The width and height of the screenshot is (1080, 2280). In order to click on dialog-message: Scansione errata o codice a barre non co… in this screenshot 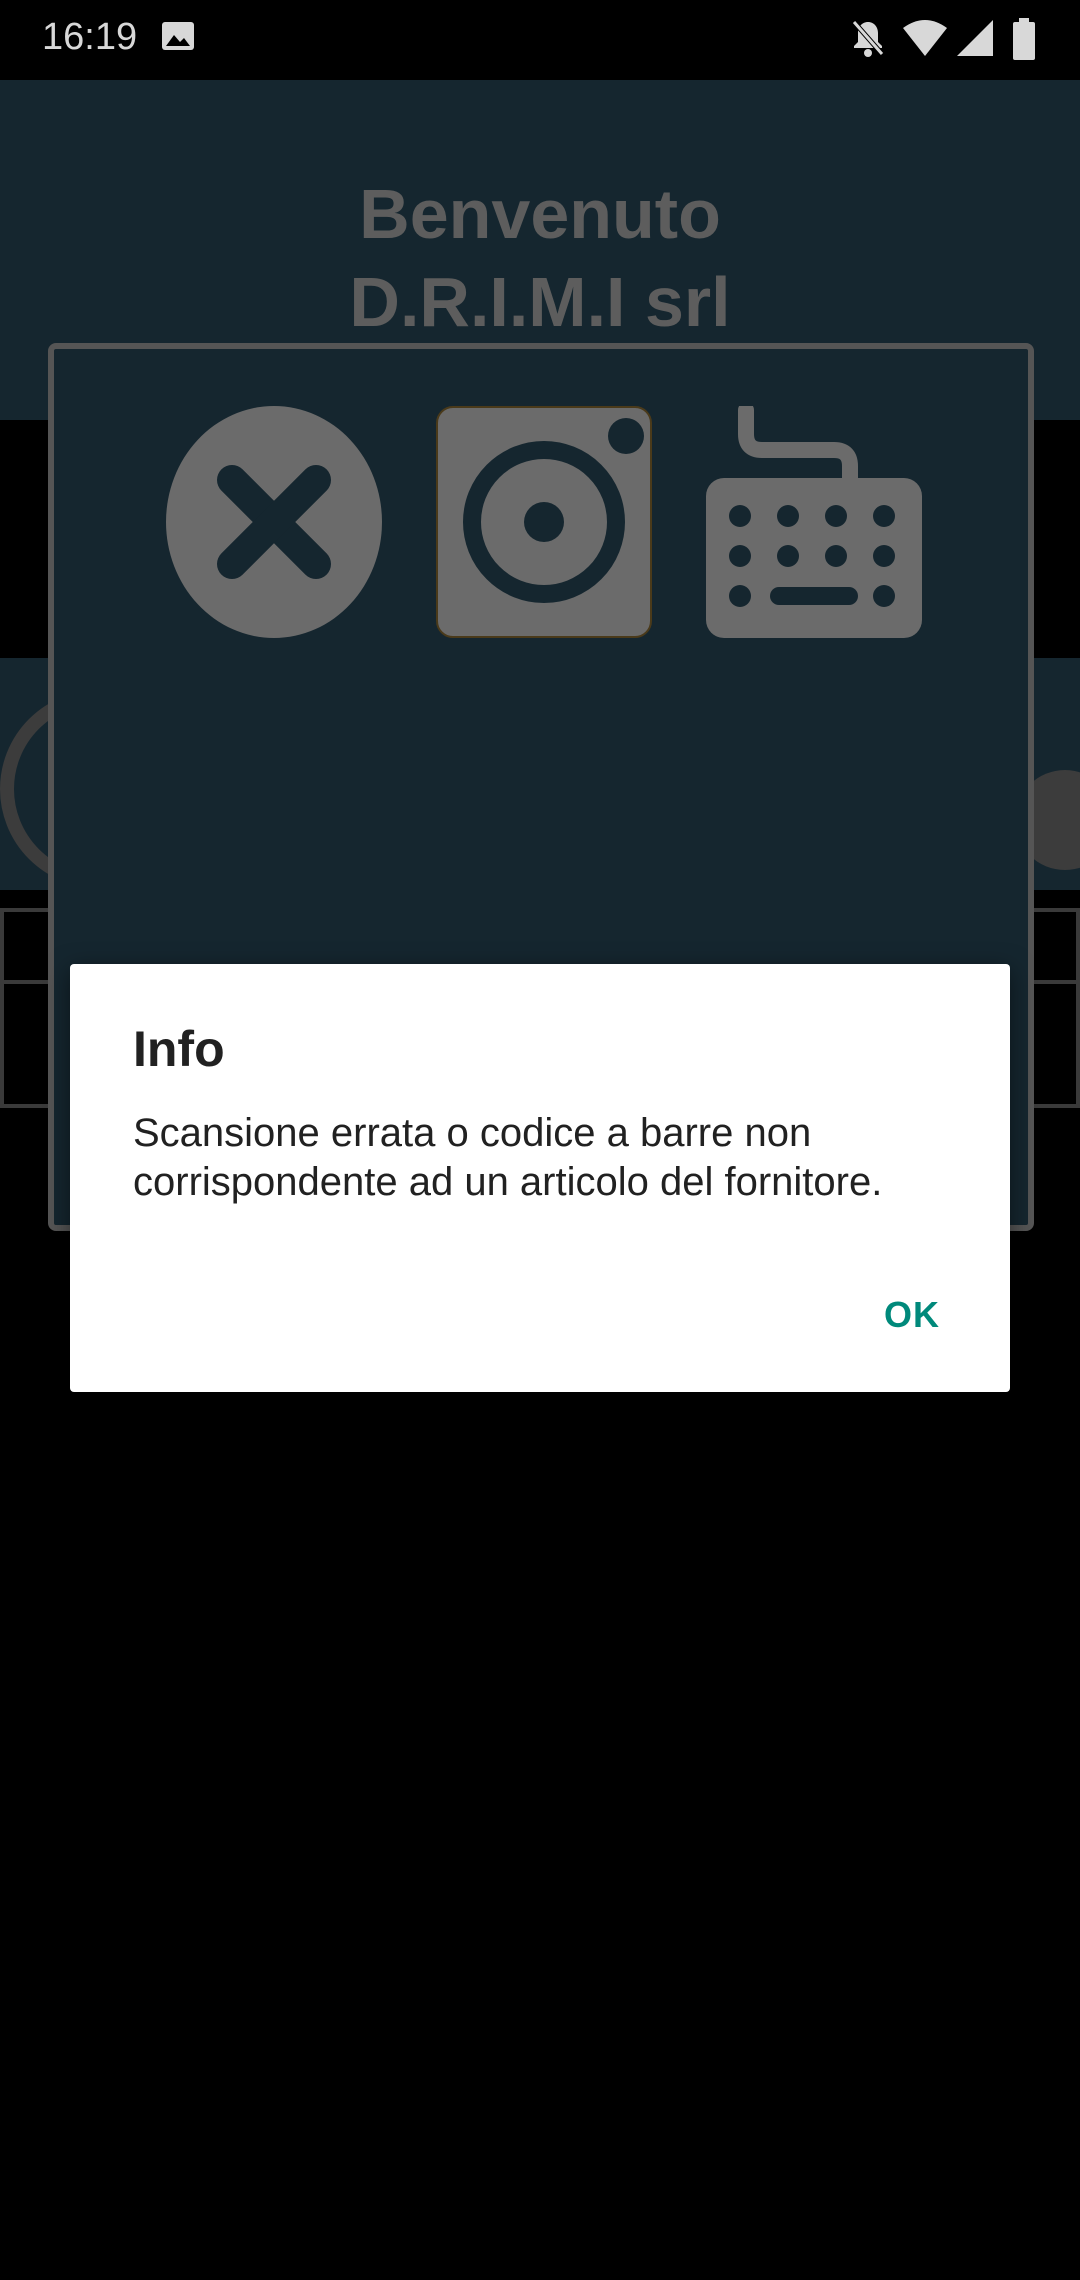, I will do `click(508, 1157)`.